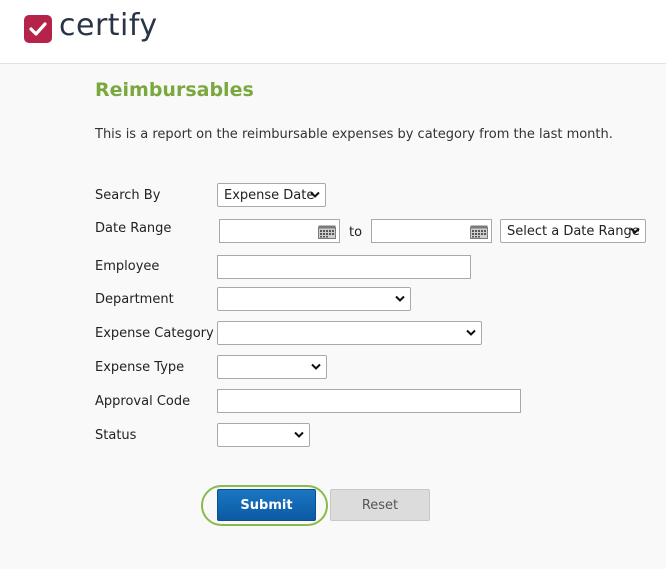 This screenshot has width=666, height=569. I want to click on employee-label: Employee, so click(127, 266).